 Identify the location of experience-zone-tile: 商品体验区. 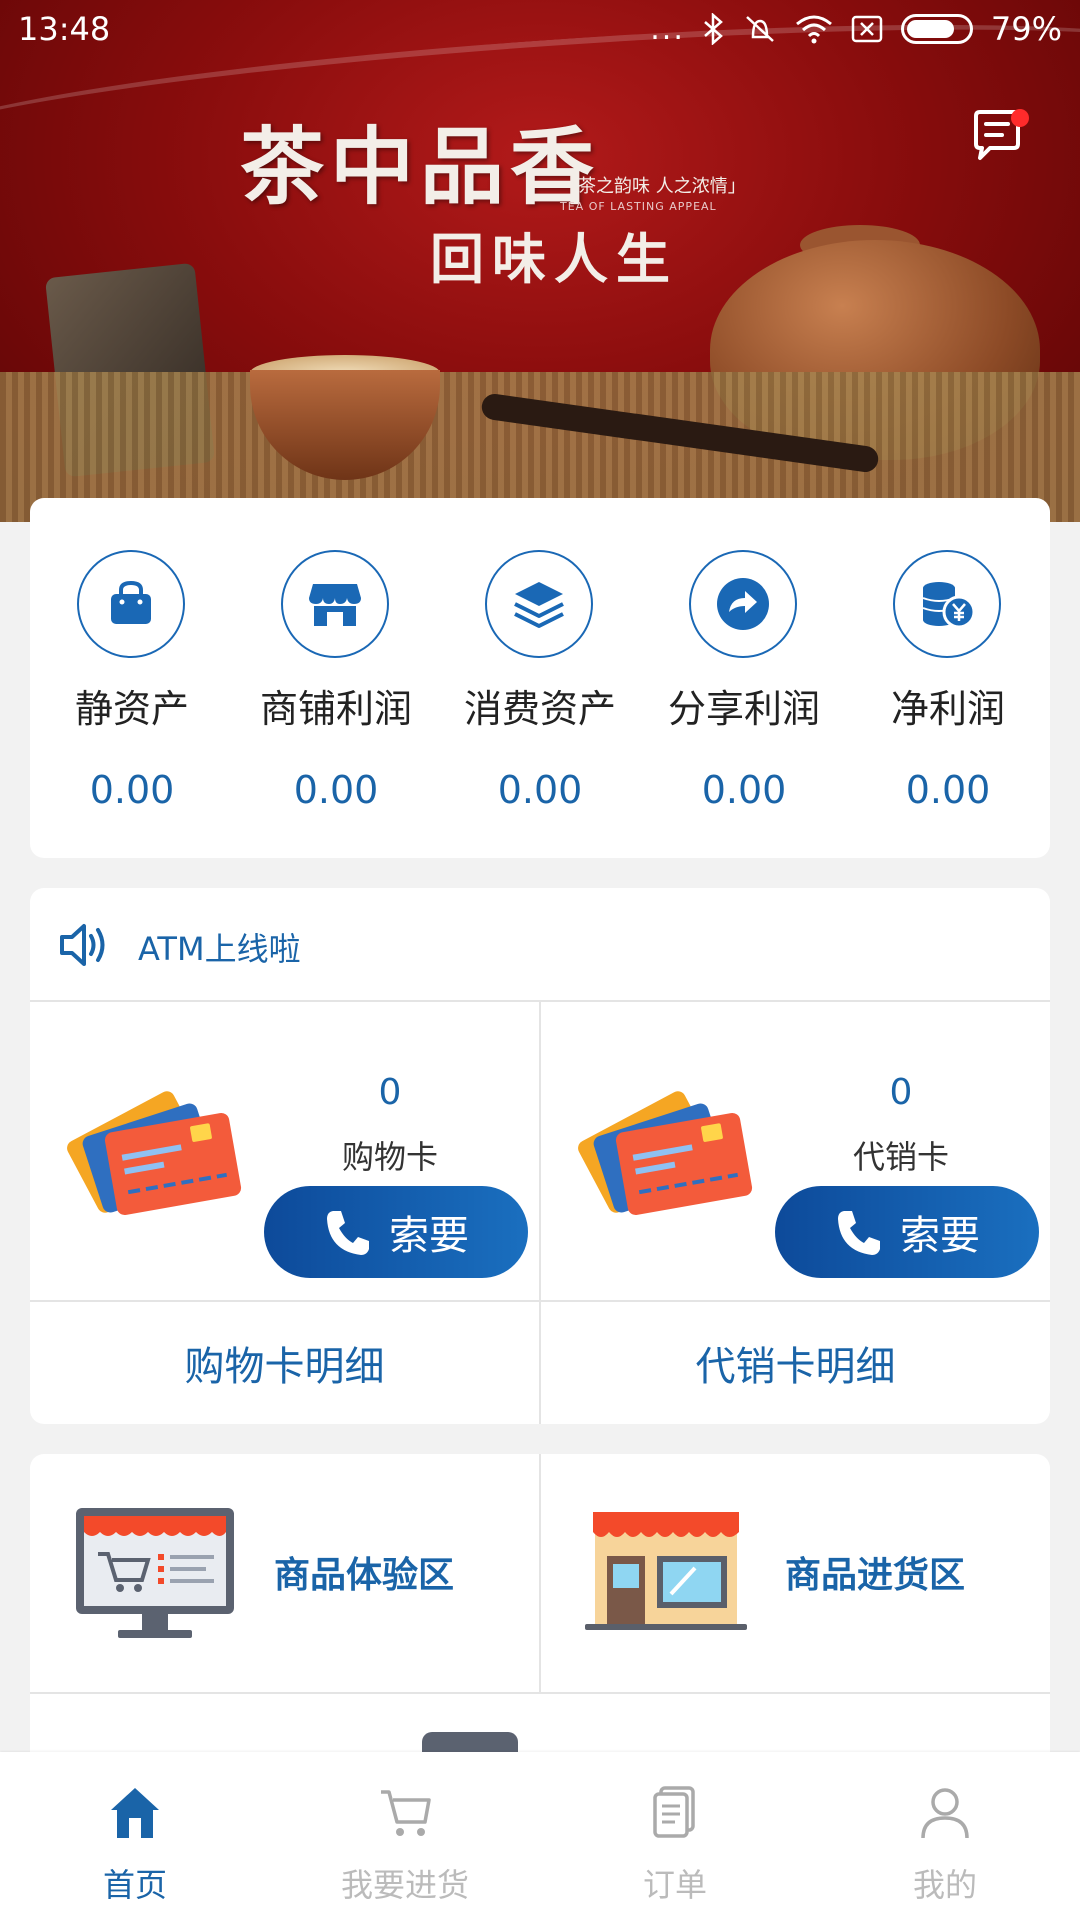
(284, 1573).